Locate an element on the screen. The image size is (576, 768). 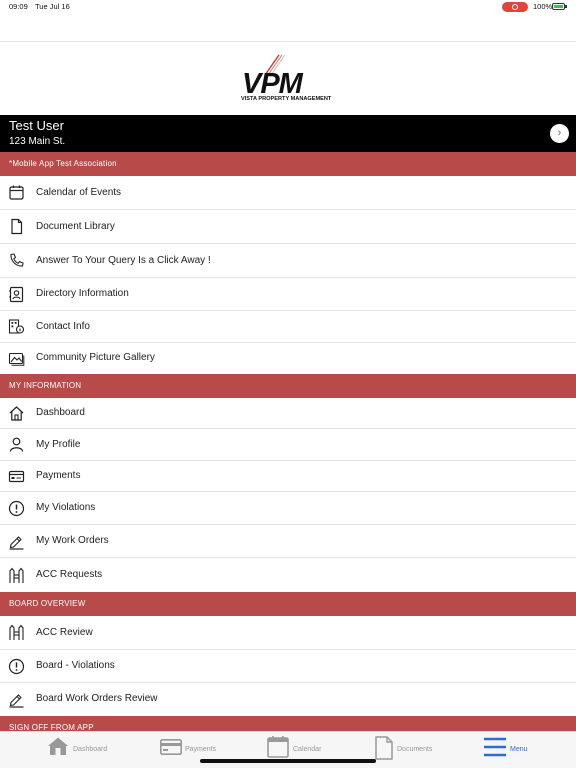
logo-area: VPM VISTA PROPERTY MANAGEMENT is located at coordinates (288, 78).